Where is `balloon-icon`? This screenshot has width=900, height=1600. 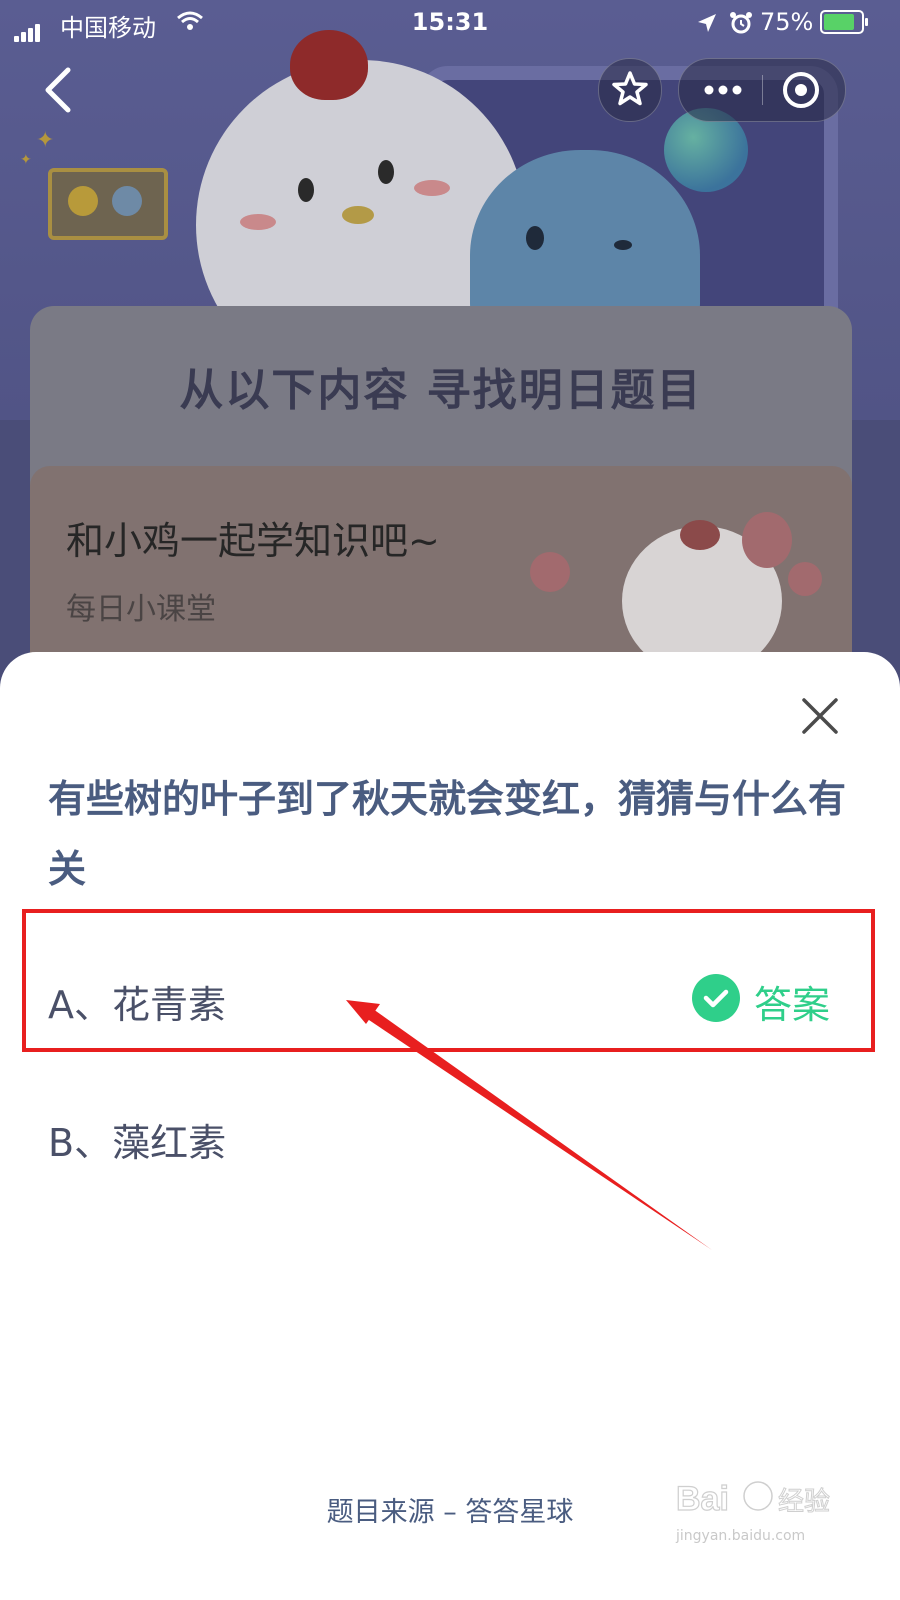 balloon-icon is located at coordinates (767, 540).